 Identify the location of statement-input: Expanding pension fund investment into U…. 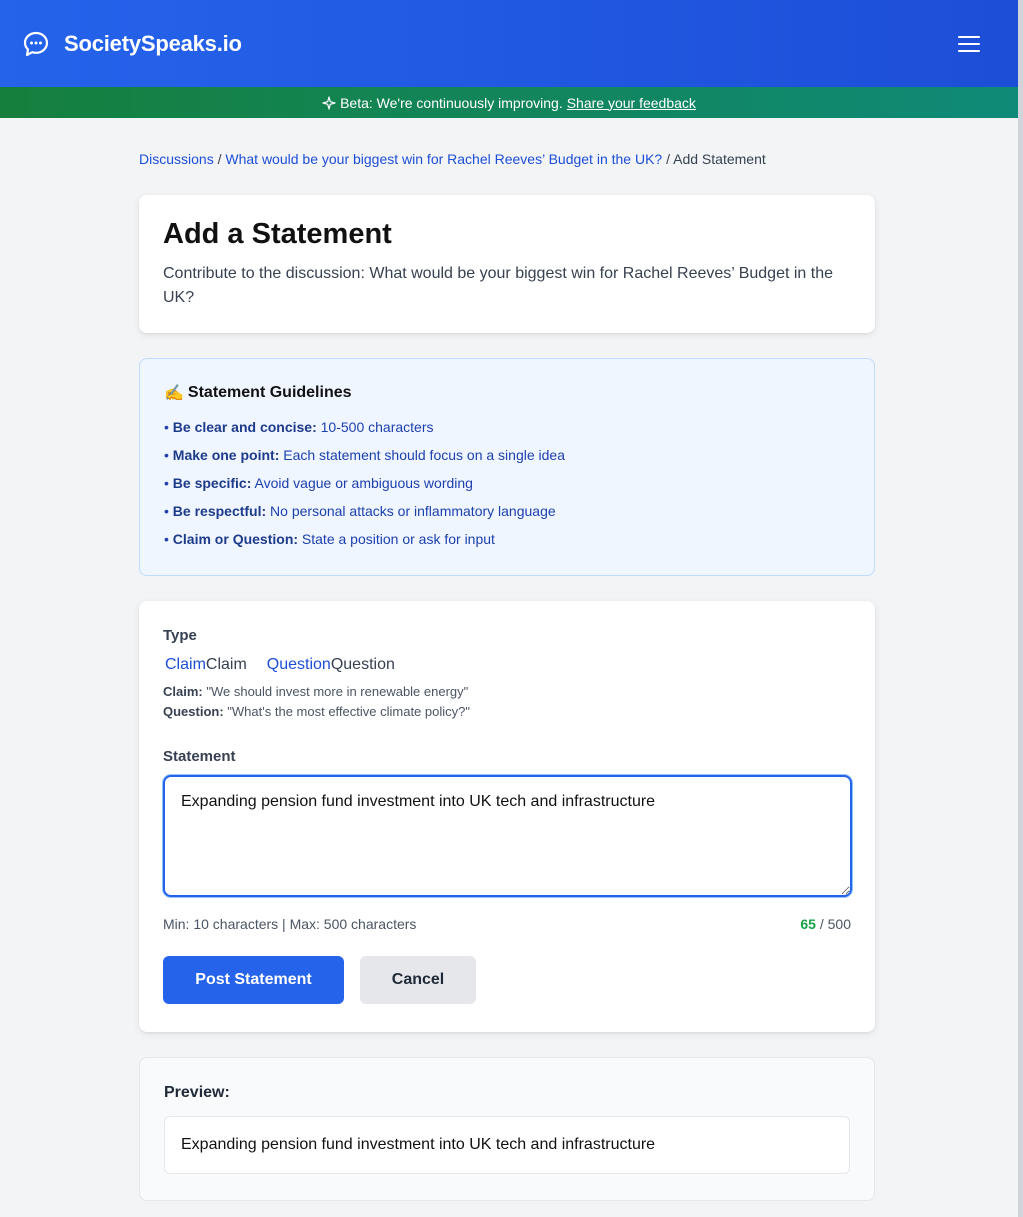
(507, 836).